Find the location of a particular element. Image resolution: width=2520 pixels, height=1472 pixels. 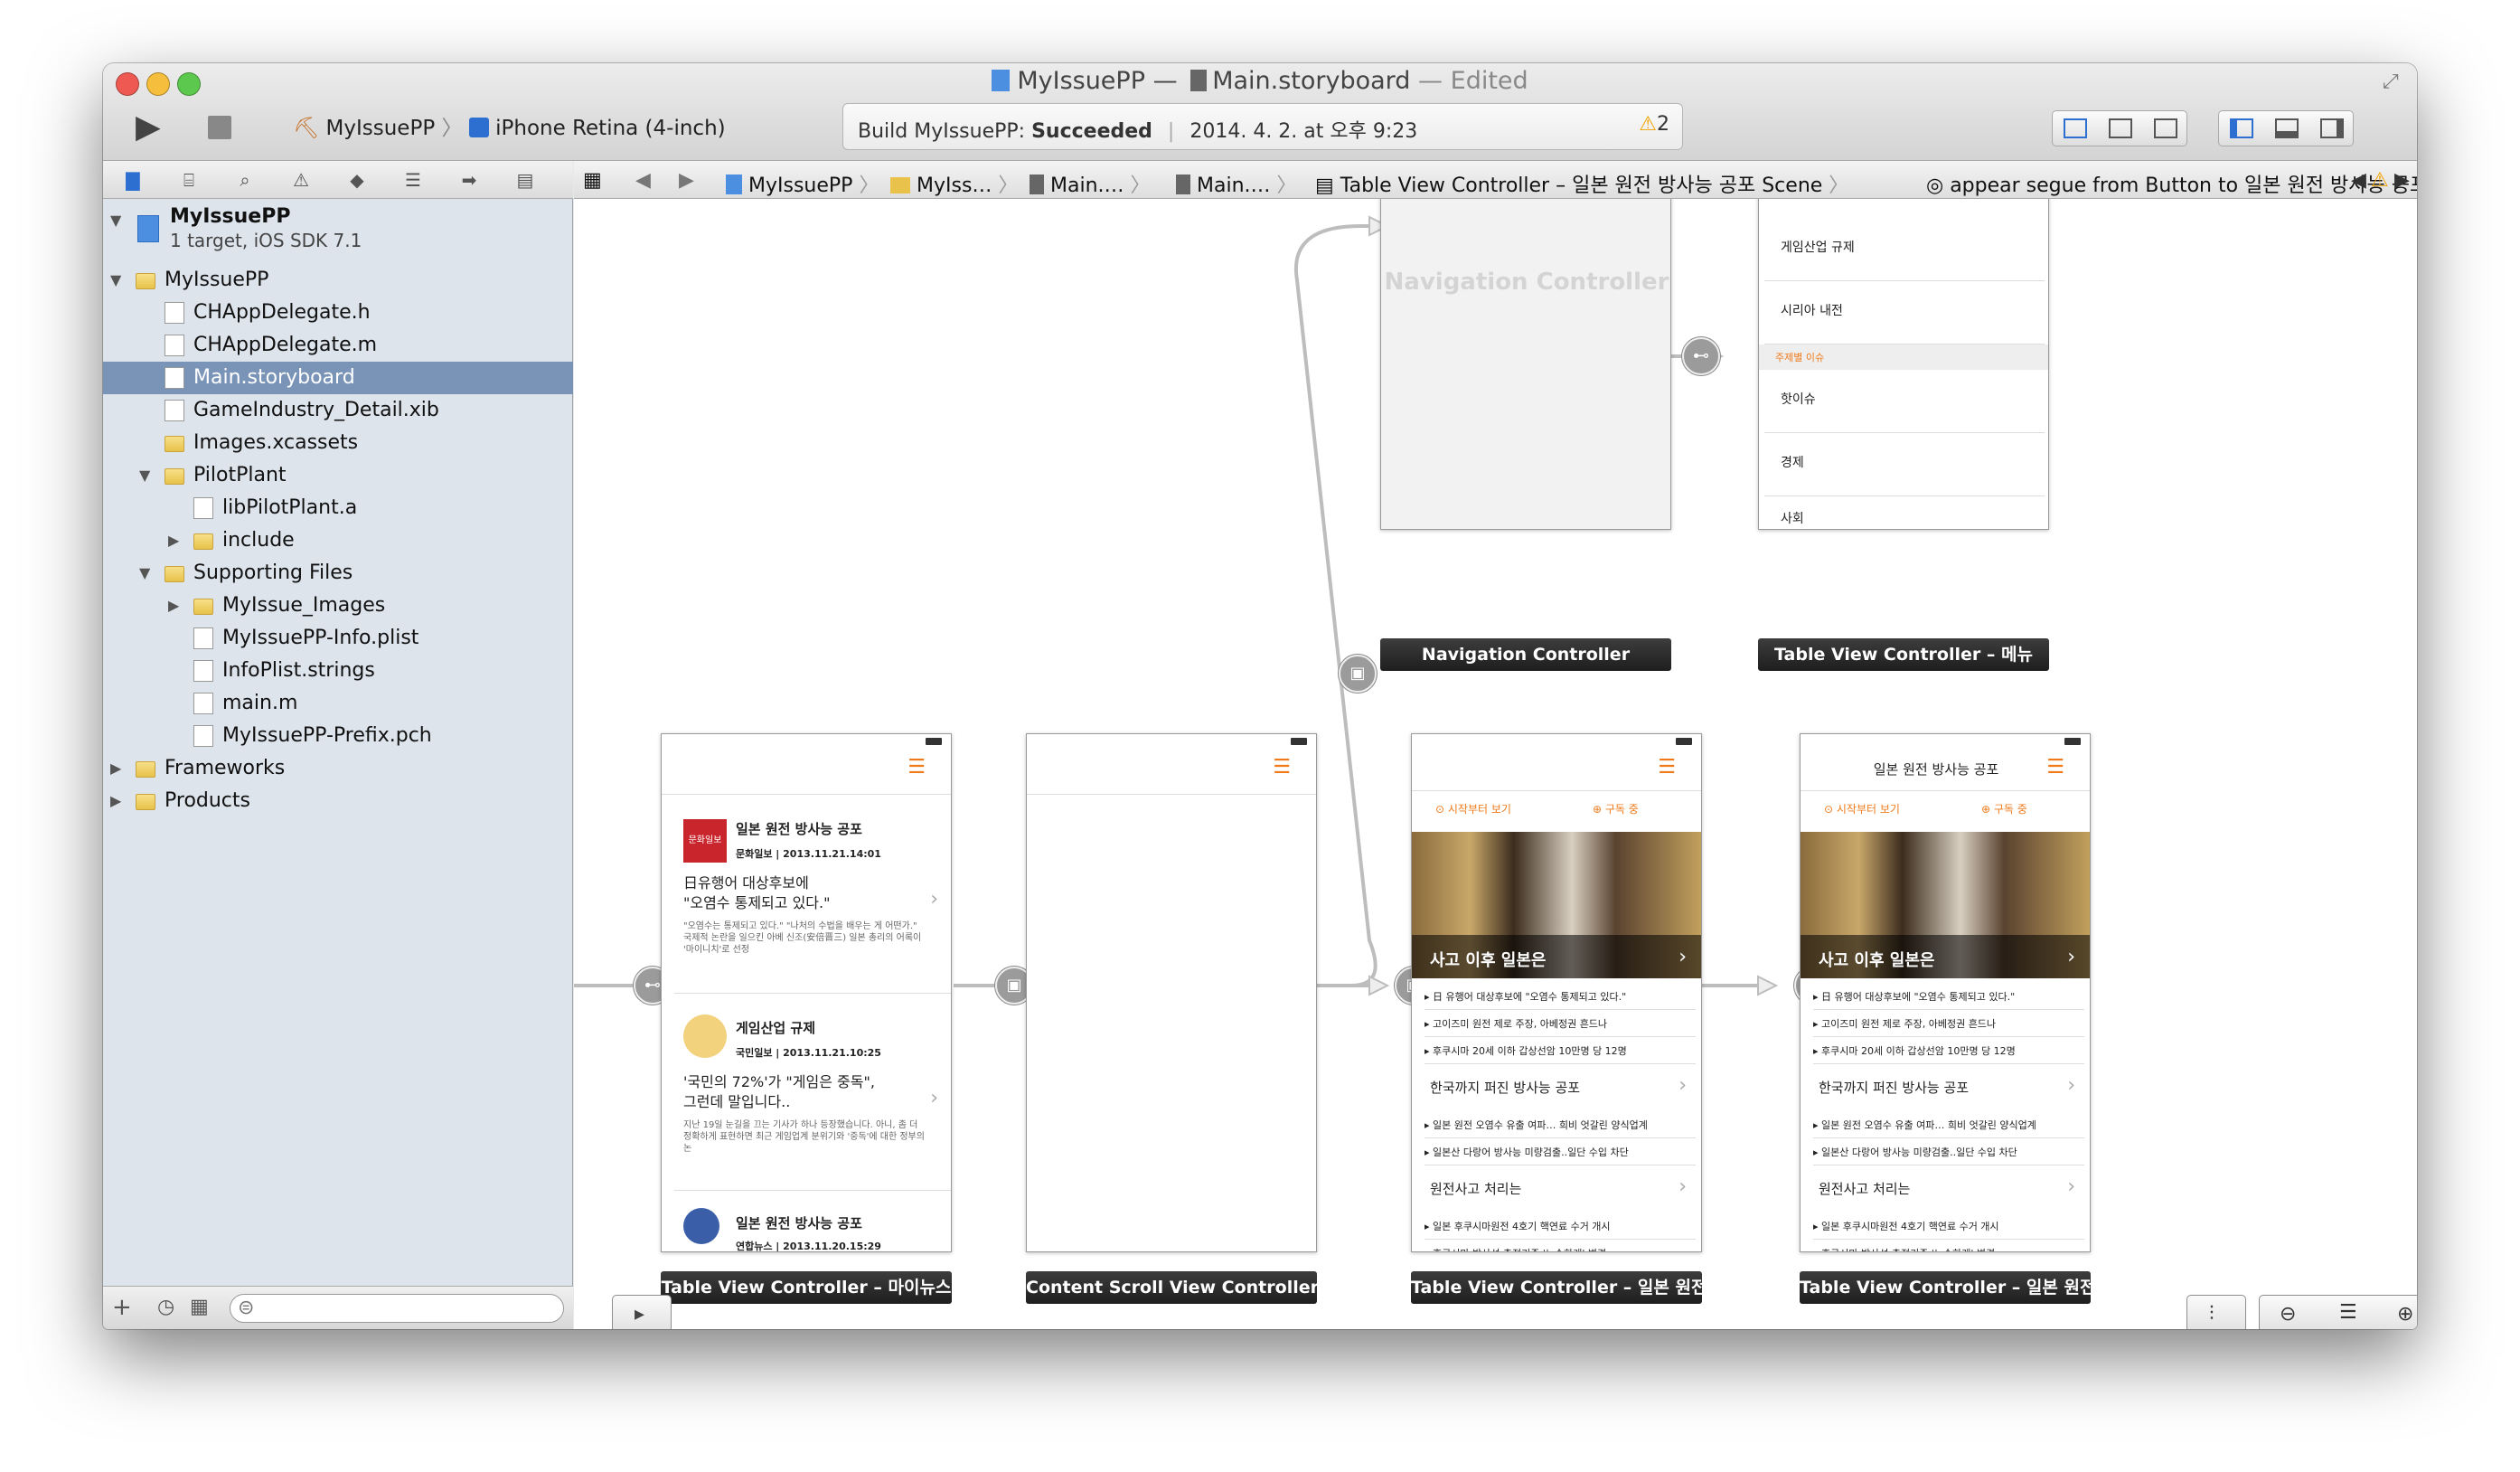

relationship-segue-icon: ⊷ is located at coordinates (1701, 356).